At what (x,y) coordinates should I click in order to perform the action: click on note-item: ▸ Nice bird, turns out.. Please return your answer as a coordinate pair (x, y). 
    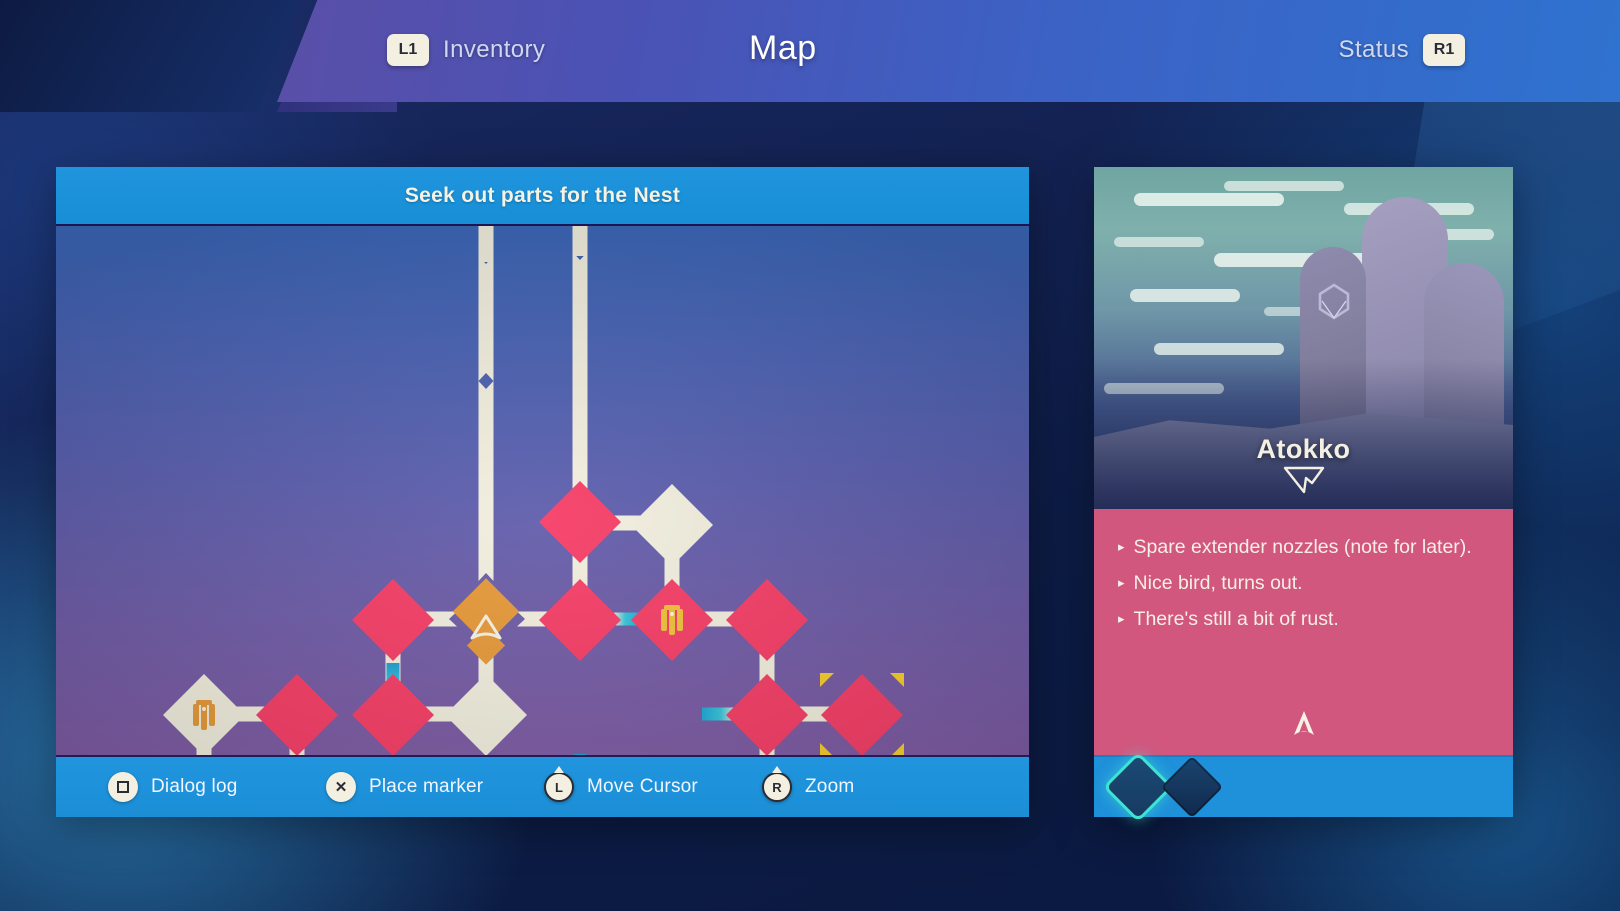
    Looking at the image, I should click on (1303, 584).